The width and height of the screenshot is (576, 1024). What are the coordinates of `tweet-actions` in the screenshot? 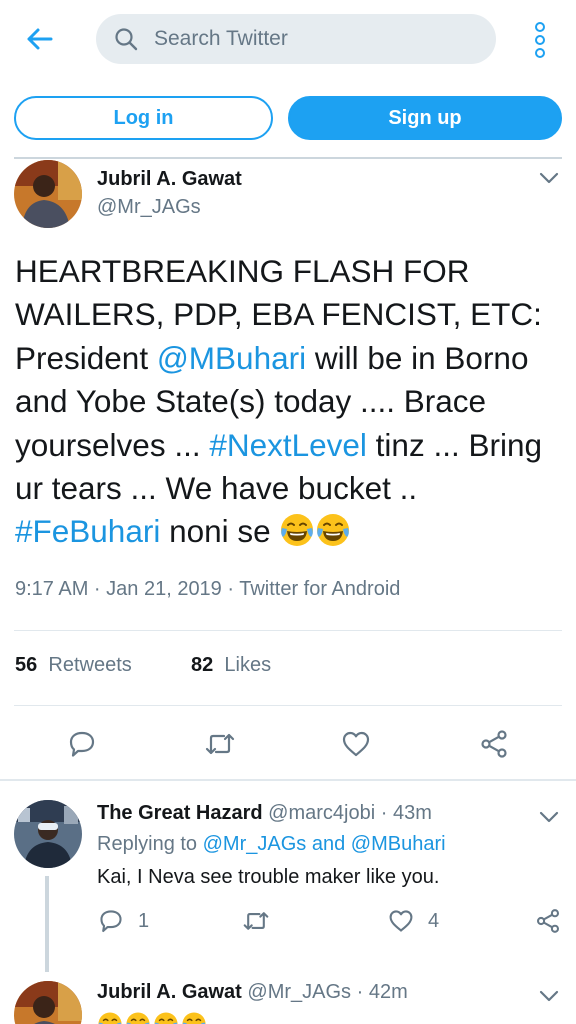 It's located at (288, 744).